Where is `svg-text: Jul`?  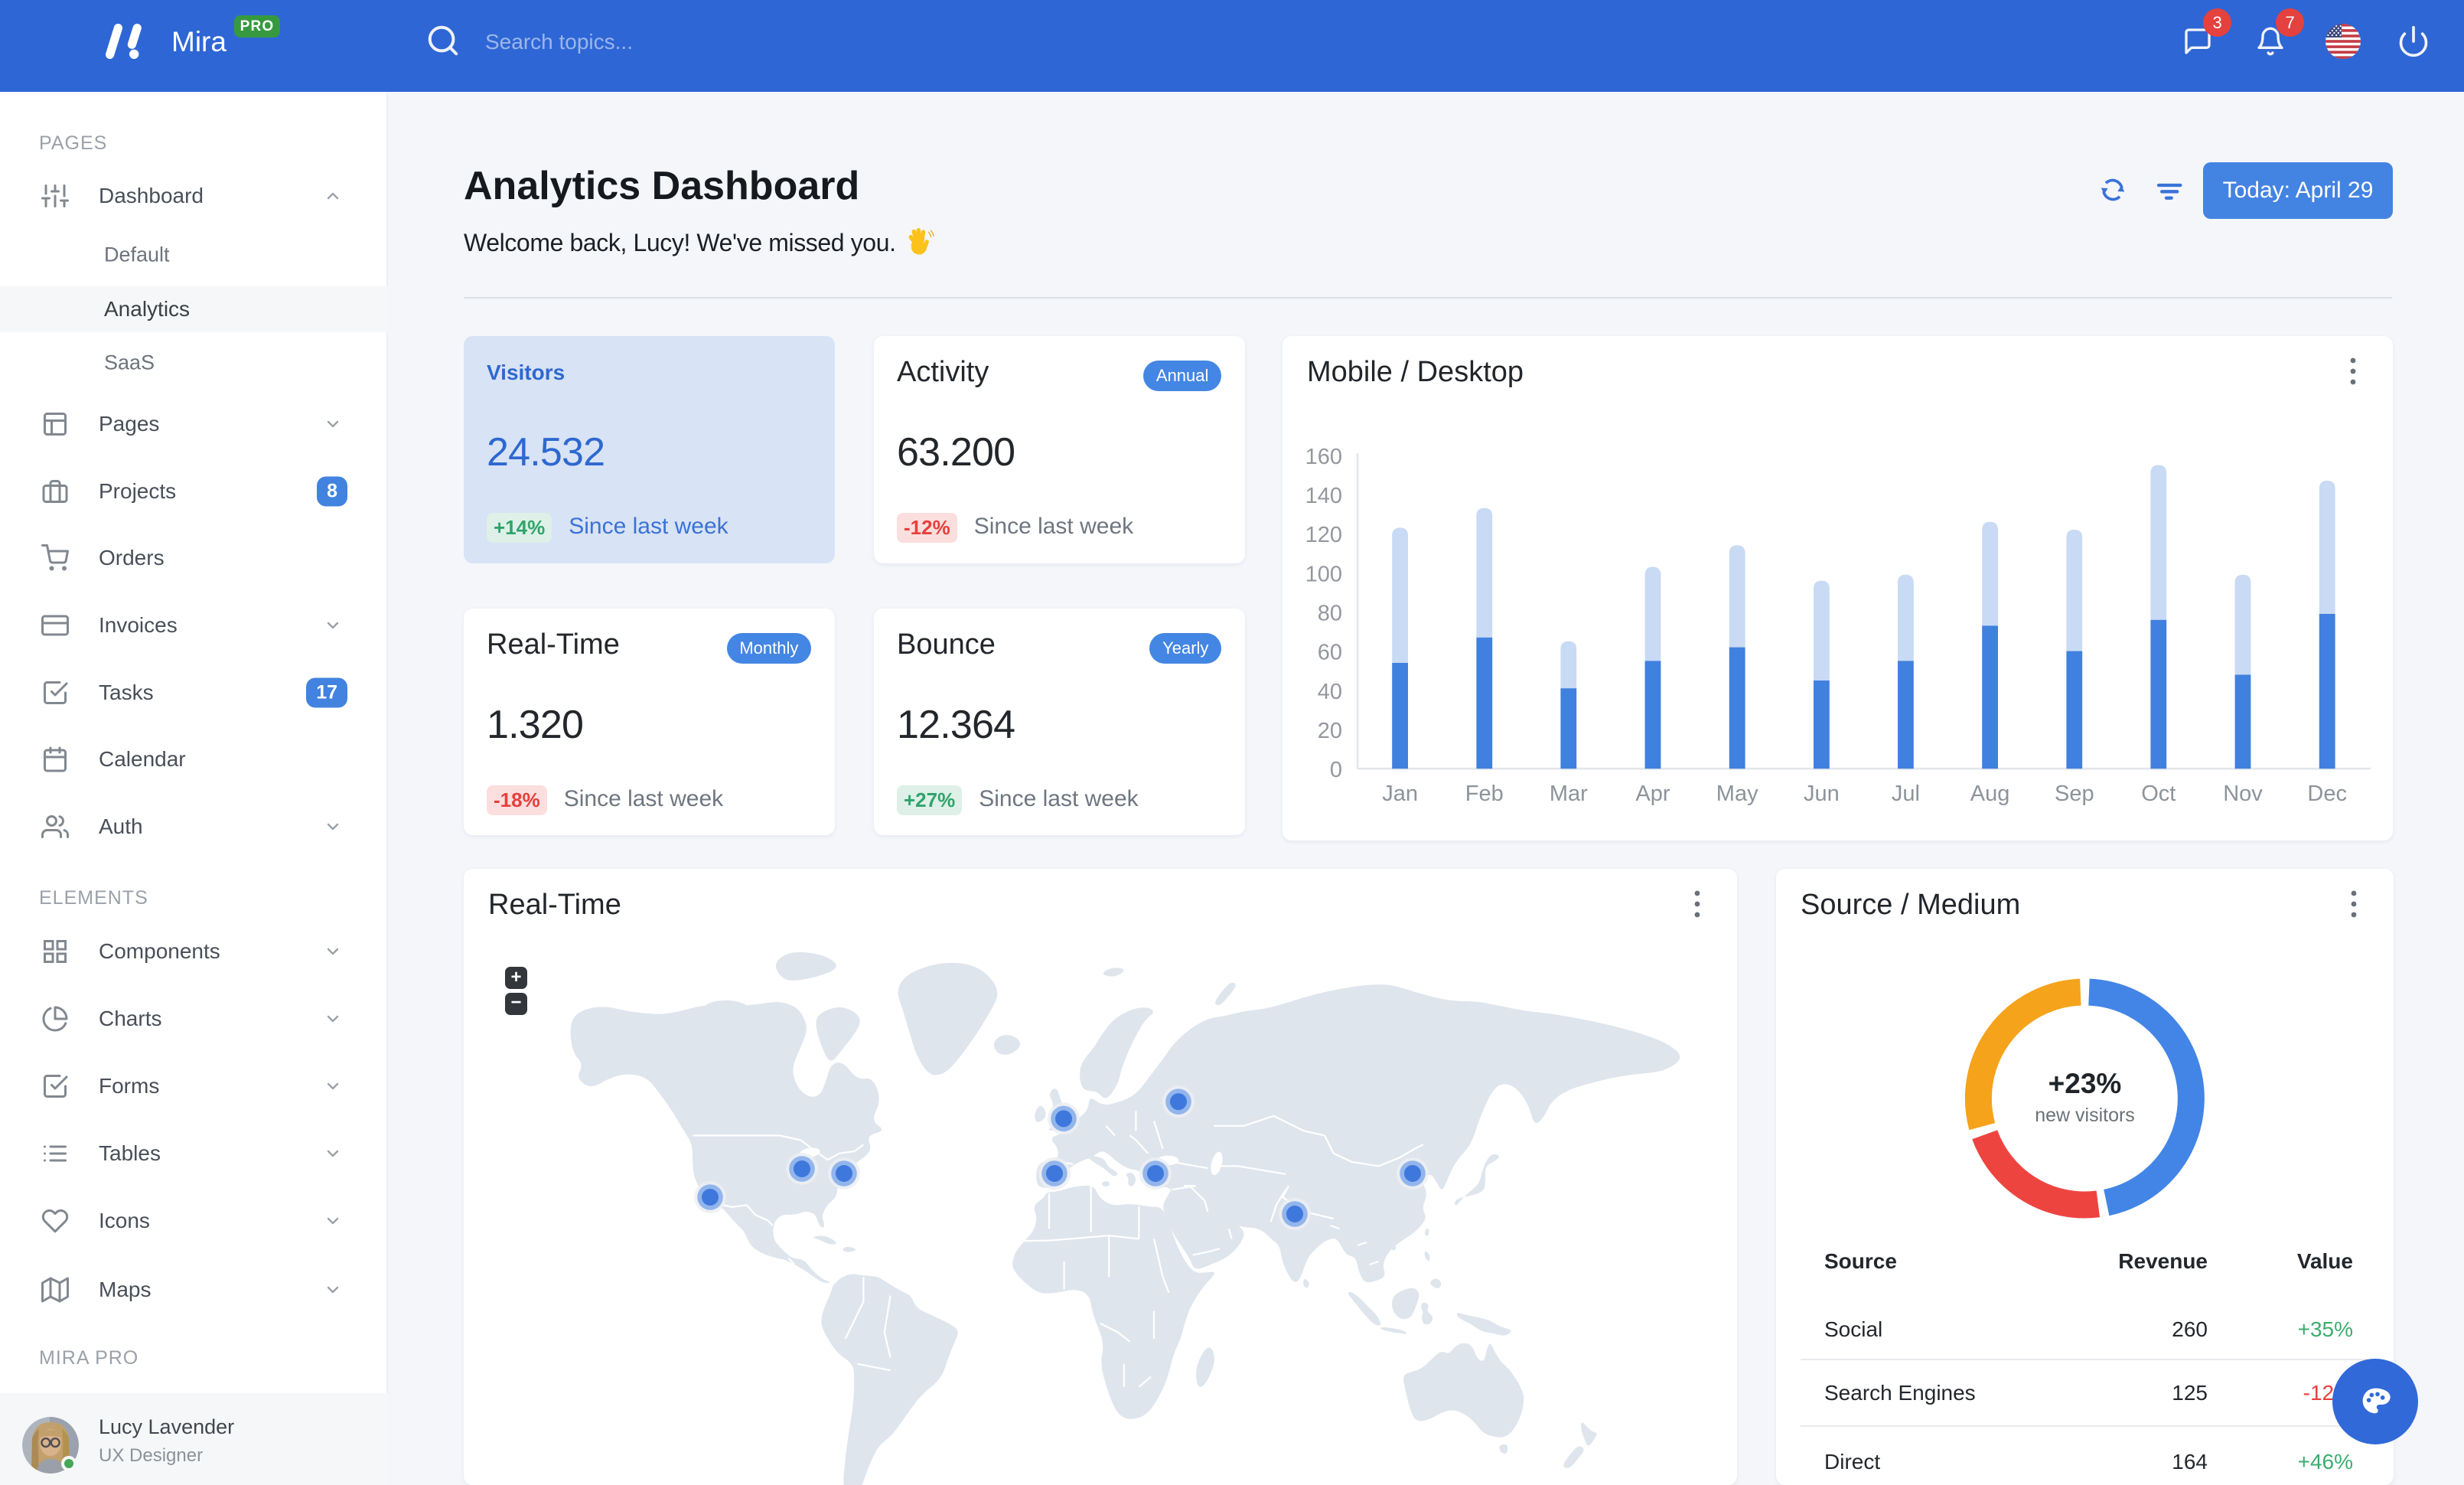
svg-text: Jul is located at coordinates (1906, 794).